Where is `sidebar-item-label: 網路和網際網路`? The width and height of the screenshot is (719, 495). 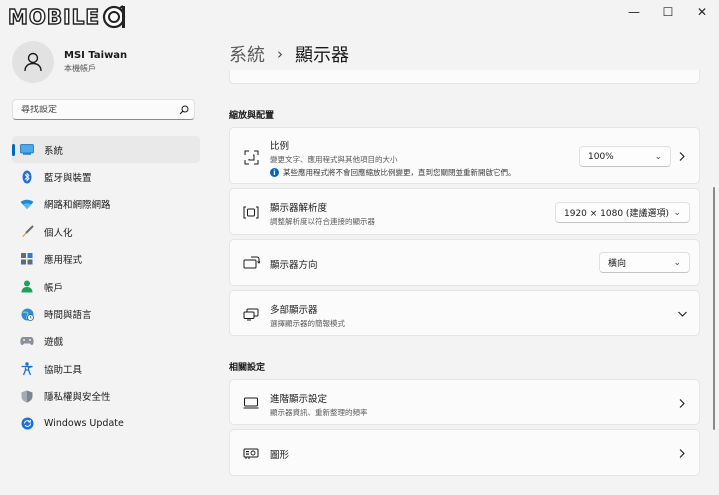 sidebar-item-label: 網路和網際網路 is located at coordinates (77, 206).